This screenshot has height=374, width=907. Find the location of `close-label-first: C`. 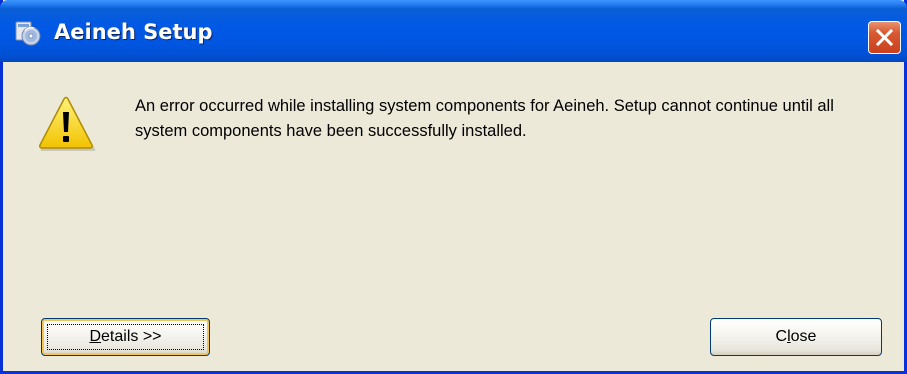

close-label-first: C is located at coordinates (781, 336).